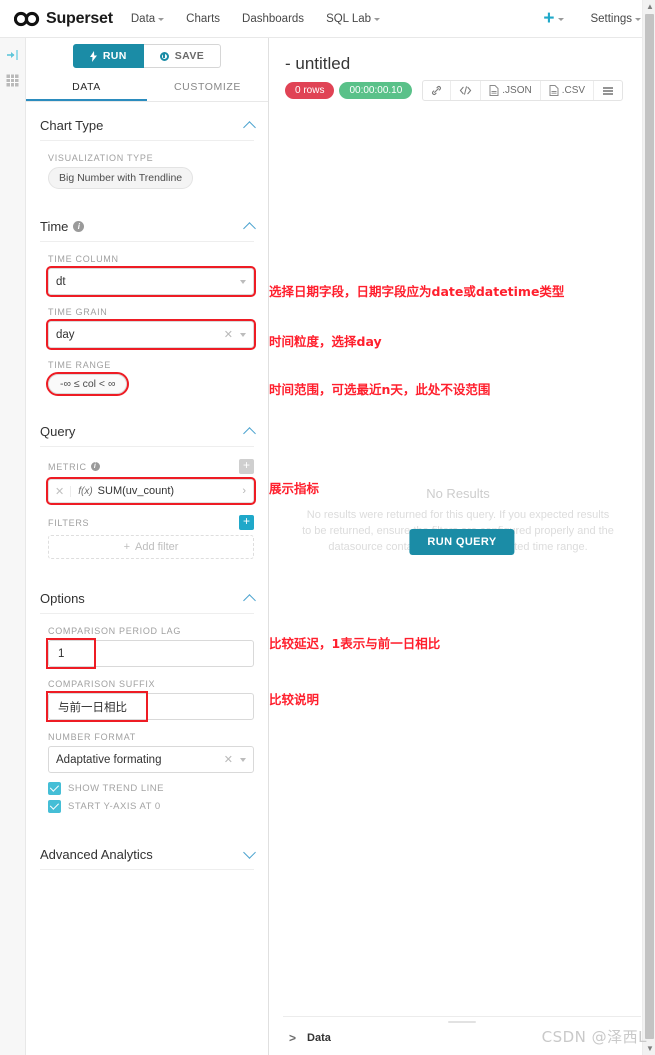 The image size is (655, 1055). I want to click on time-grain-select: day ✕, so click(151, 334).